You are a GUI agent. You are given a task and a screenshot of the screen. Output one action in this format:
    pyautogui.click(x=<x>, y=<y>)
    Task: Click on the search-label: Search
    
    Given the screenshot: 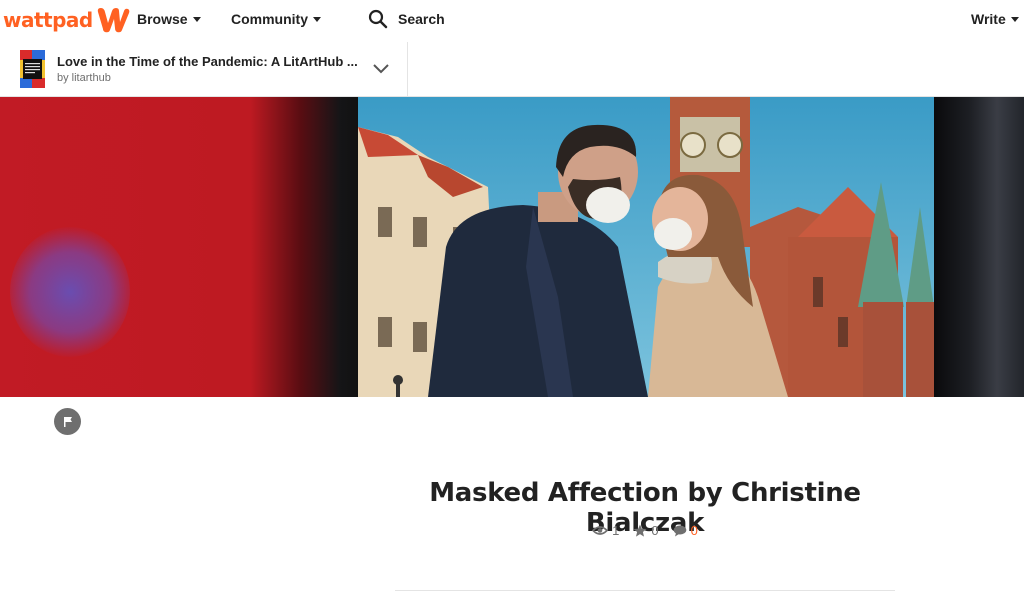 What is the action you would take?
    pyautogui.click(x=421, y=19)
    